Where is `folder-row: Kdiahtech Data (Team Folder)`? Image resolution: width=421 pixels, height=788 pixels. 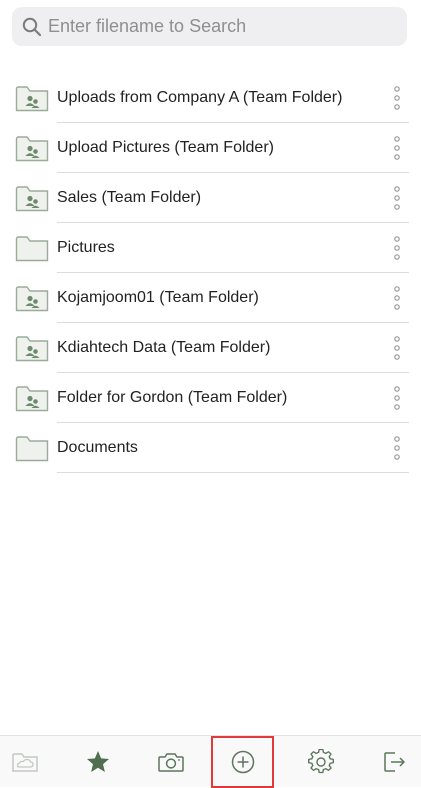 folder-row: Kdiahtech Data (Team Folder) is located at coordinates (210, 348).